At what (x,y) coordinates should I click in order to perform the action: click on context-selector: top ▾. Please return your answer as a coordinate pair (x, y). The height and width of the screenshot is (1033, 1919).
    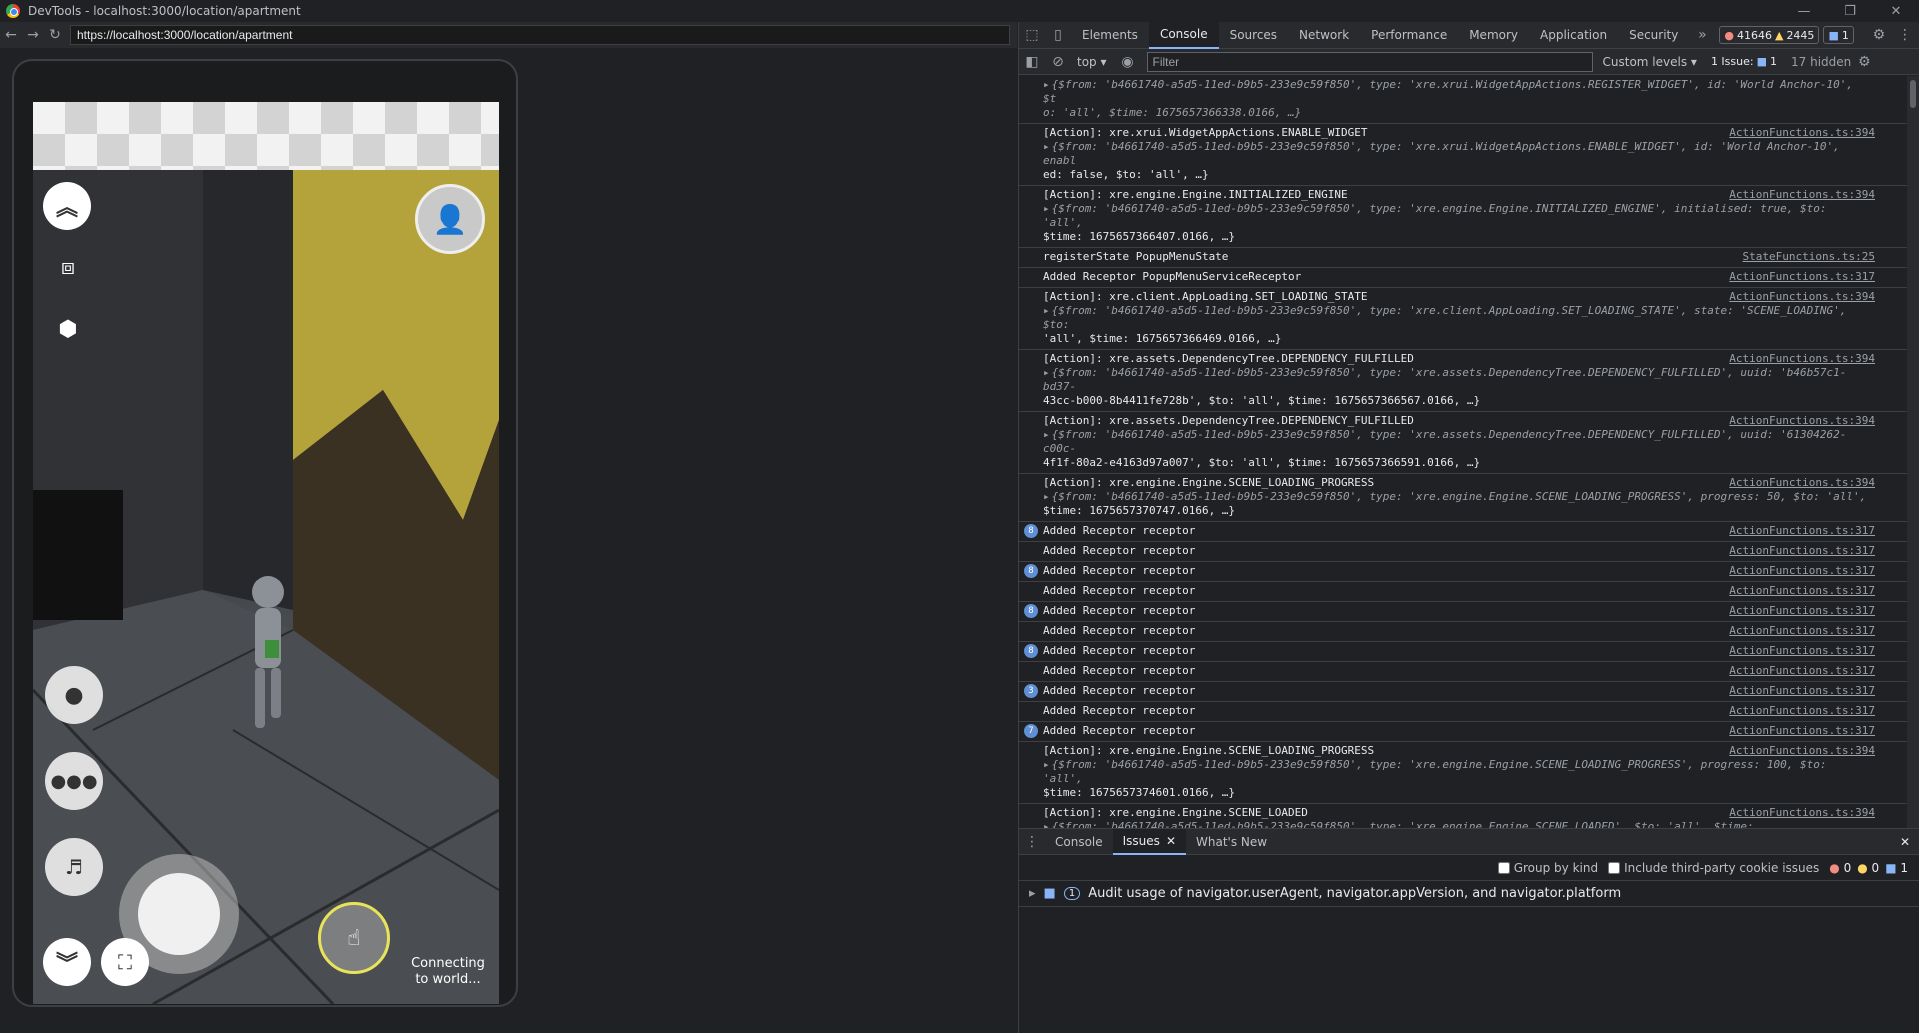
    Looking at the image, I should click on (1092, 62).